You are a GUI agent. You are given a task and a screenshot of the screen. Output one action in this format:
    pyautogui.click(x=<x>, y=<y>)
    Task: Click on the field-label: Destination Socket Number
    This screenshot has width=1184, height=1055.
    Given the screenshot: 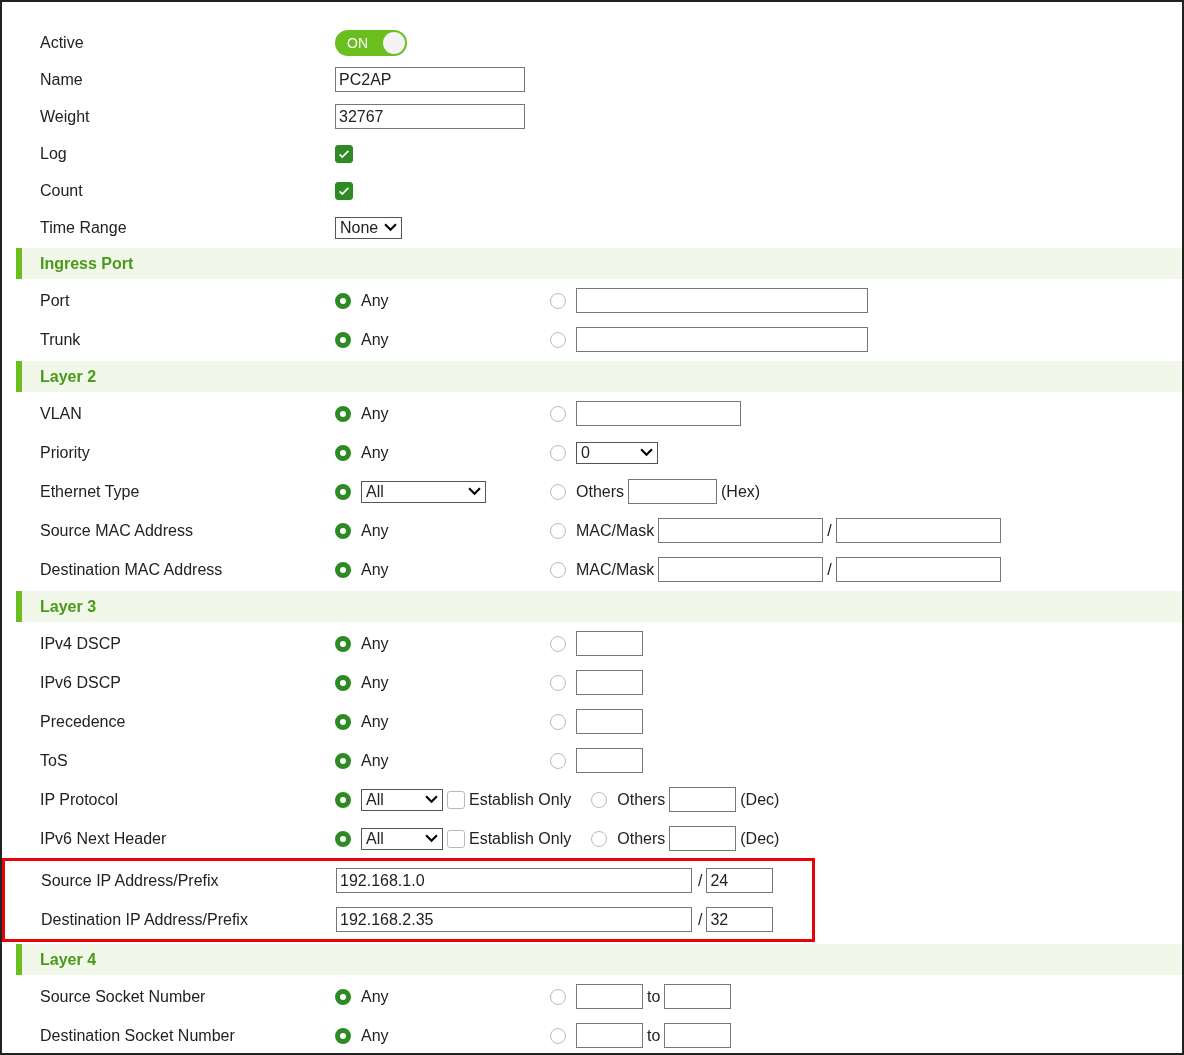 What is the action you would take?
    pyautogui.click(x=137, y=1035)
    